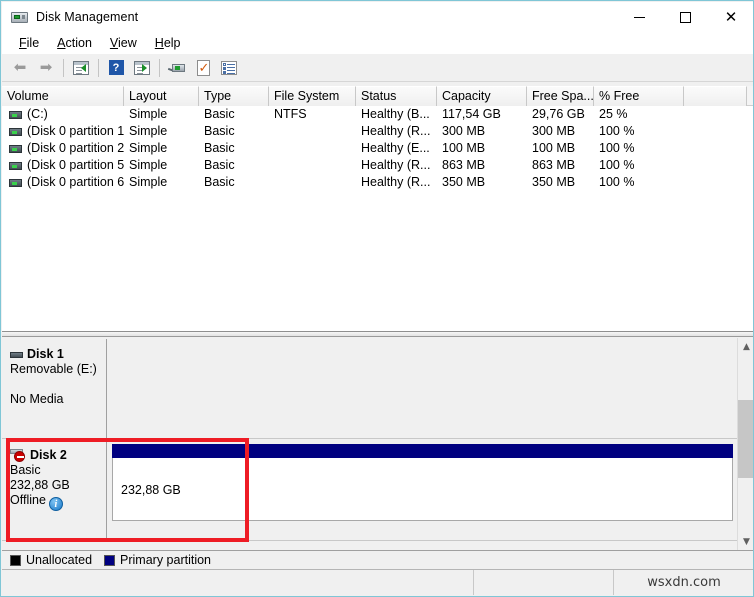  Describe the element at coordinates (63, 96) in the screenshot. I see `column-header-volume: Volume` at that location.